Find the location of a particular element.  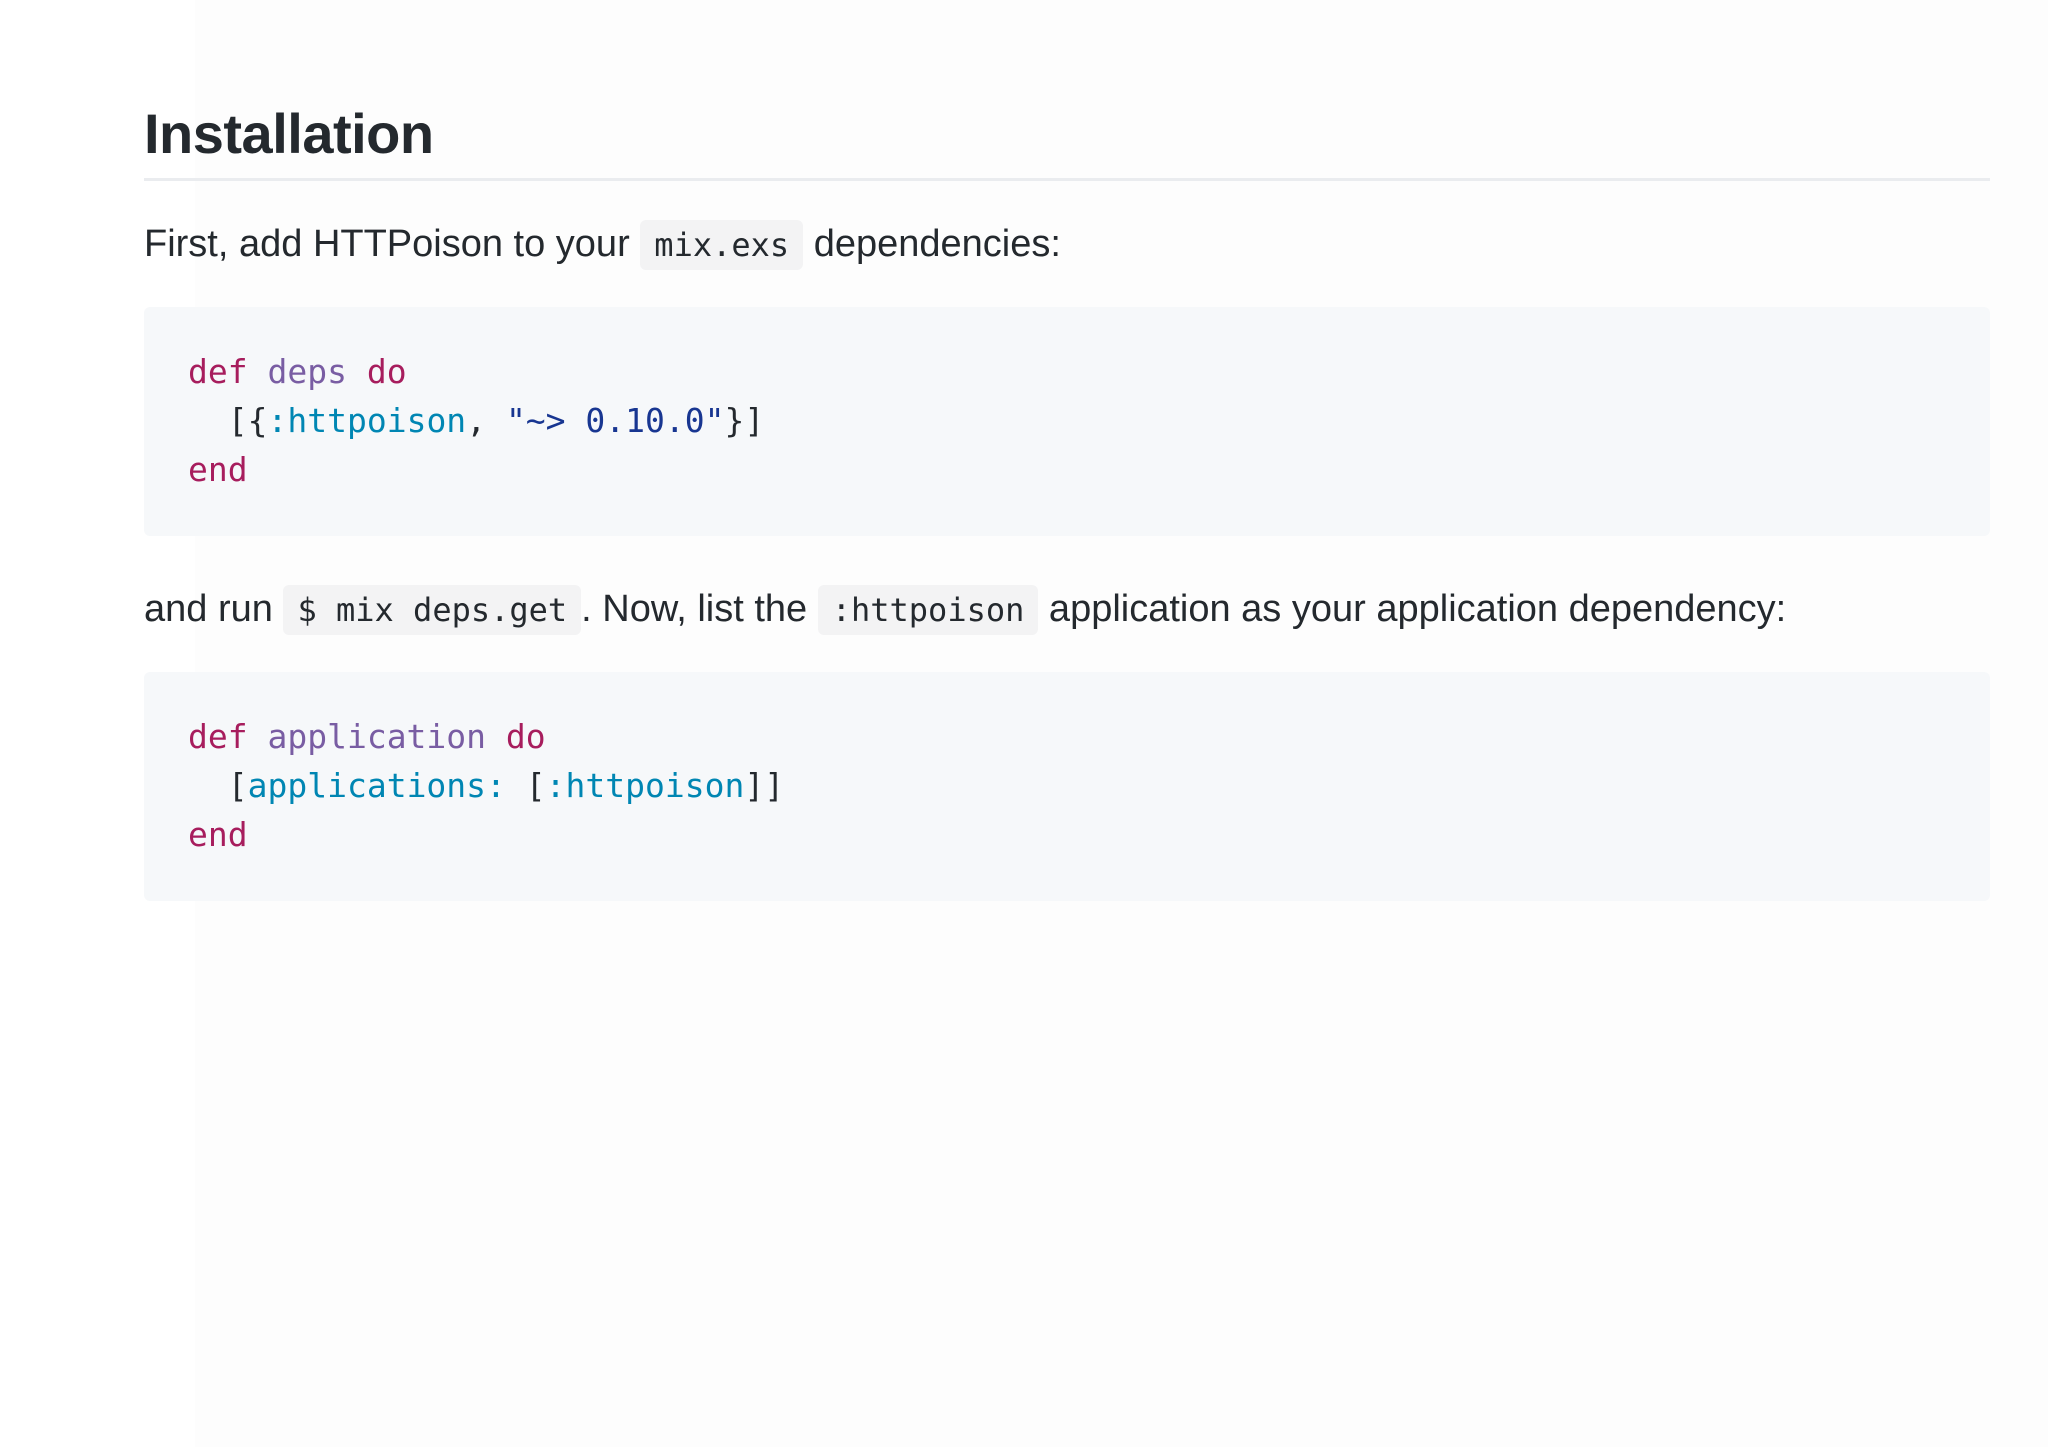

intro-text-before: First, add HTTPoison to your is located at coordinates (392, 244).